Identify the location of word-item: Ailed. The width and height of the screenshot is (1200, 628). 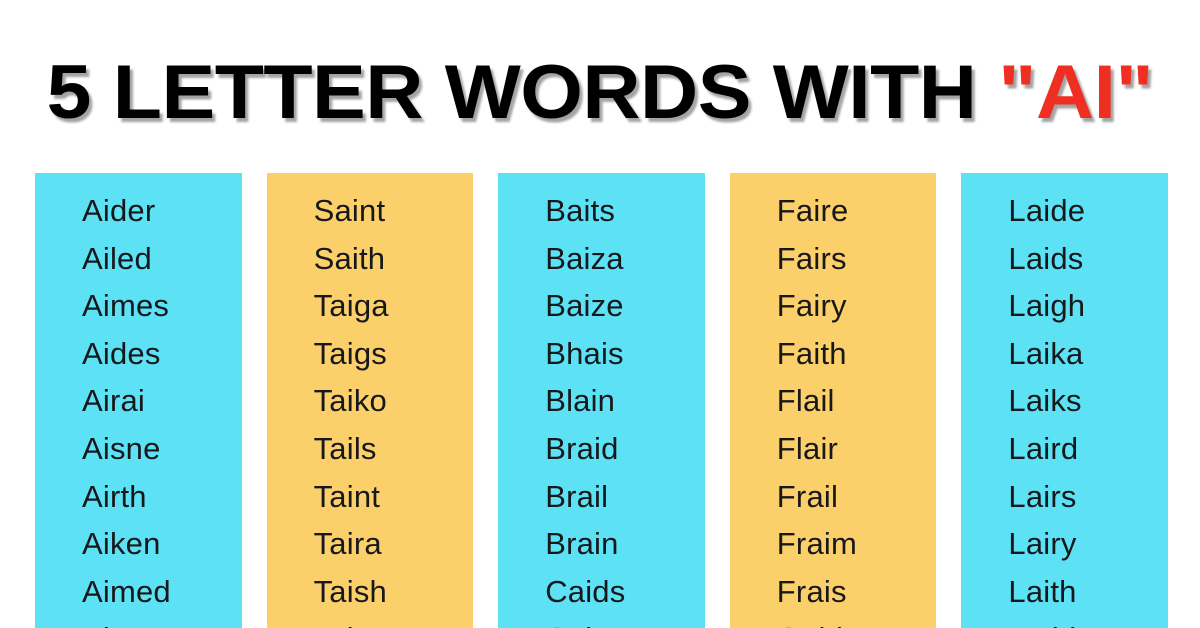
(117, 258).